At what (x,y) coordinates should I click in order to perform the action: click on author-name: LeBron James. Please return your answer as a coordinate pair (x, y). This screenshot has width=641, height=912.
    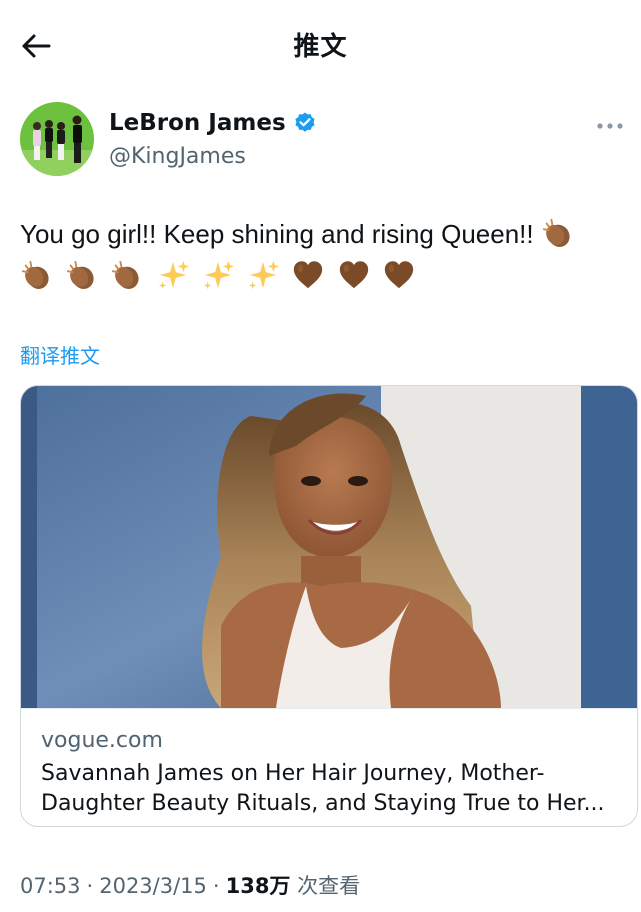
    Looking at the image, I should click on (197, 123).